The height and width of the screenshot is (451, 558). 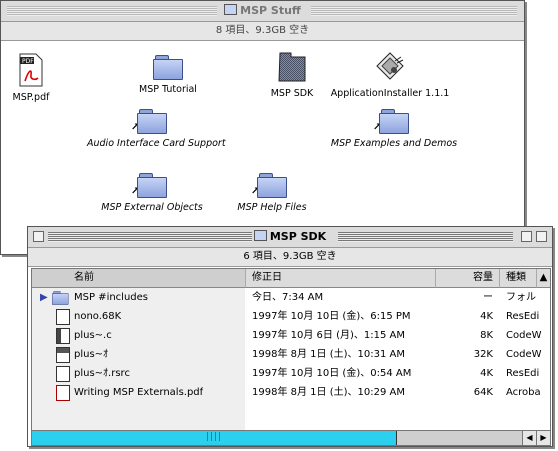 I want to click on window-title: MSP SDK, so click(x=290, y=236).